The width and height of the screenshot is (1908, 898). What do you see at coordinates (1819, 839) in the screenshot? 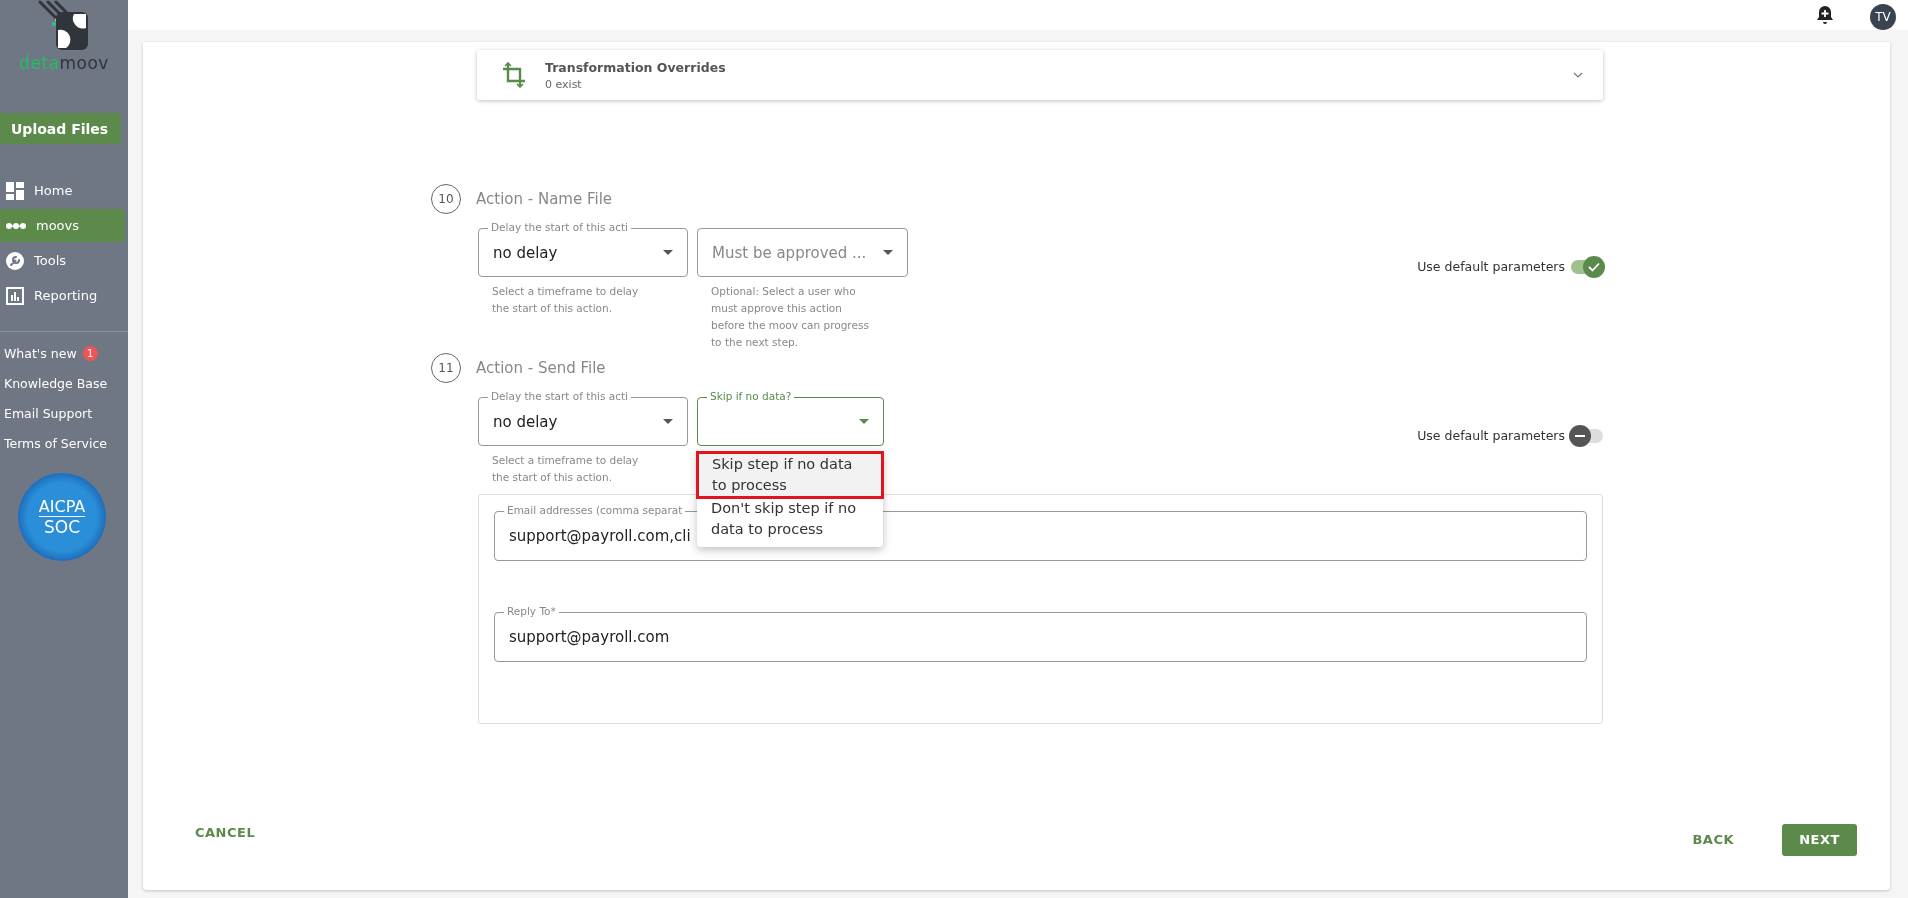
I see `next-button: NEXT` at bounding box center [1819, 839].